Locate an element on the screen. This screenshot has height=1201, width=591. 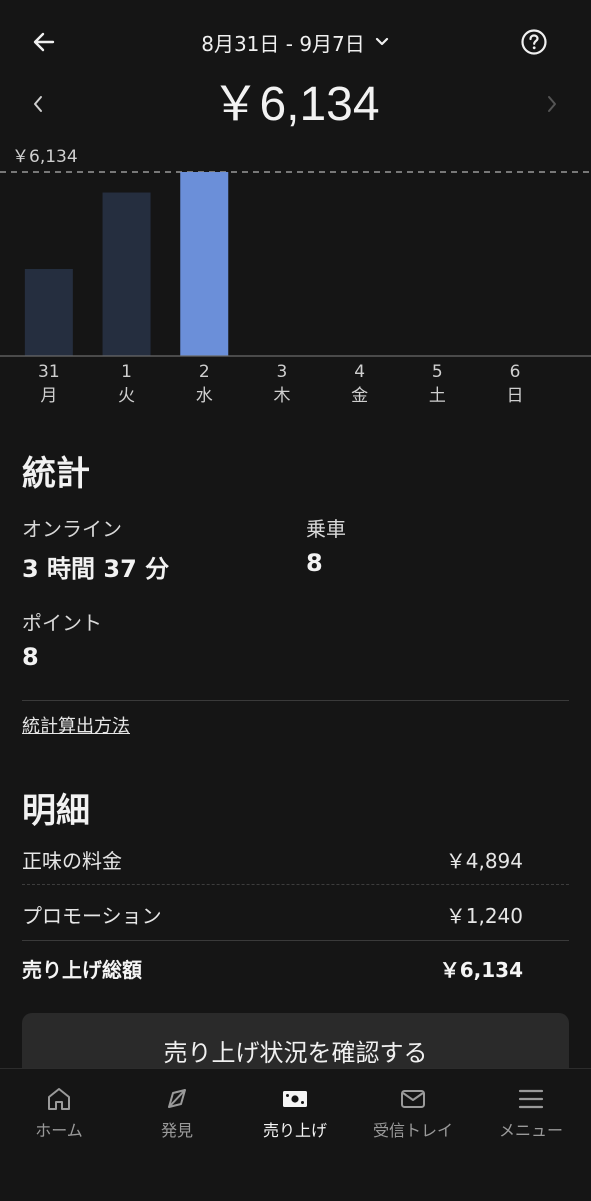
chart-x-tick-day: 31 is located at coordinates (49, 372).